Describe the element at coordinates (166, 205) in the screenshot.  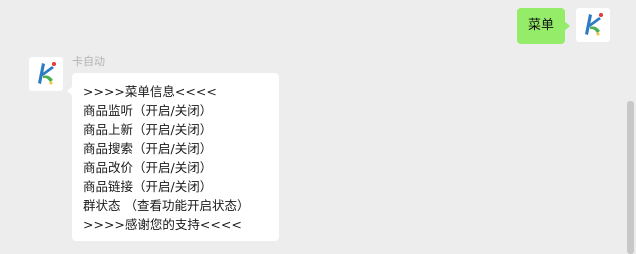
I see `menu-item-group-status: 群状态 （查看功能开启状态）` at that location.